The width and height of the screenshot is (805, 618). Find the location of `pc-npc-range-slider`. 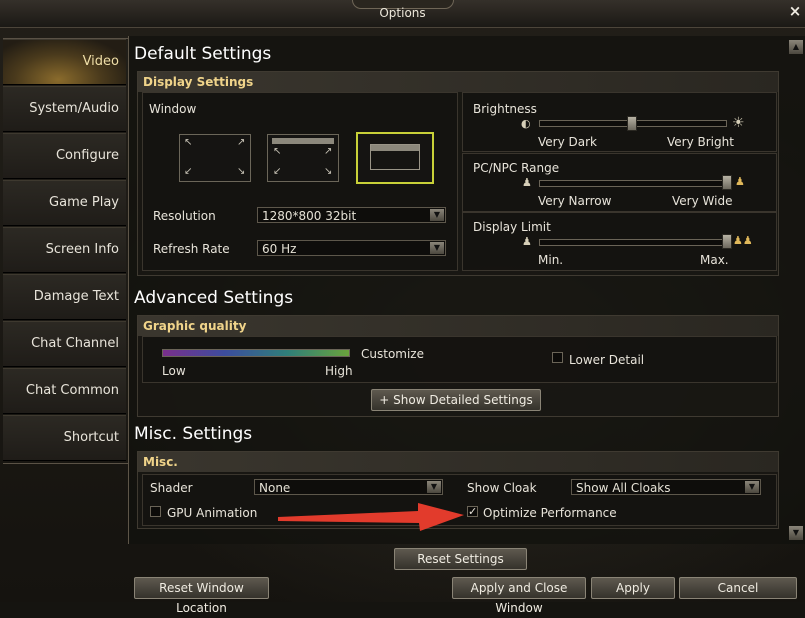

pc-npc-range-slider is located at coordinates (635, 183).